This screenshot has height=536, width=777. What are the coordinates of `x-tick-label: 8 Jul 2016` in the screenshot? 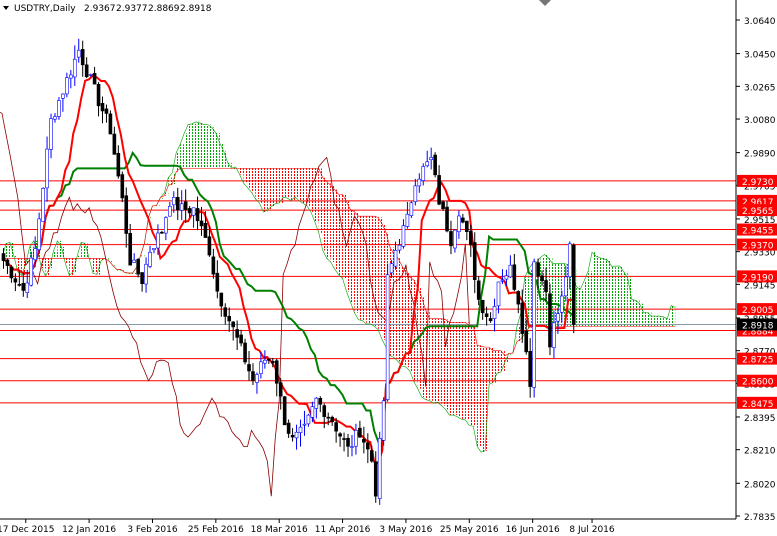 It's located at (591, 530).